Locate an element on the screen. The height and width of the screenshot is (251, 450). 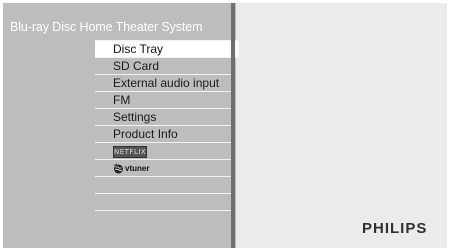
menu-item-label: Disc Tray is located at coordinates (138, 49).